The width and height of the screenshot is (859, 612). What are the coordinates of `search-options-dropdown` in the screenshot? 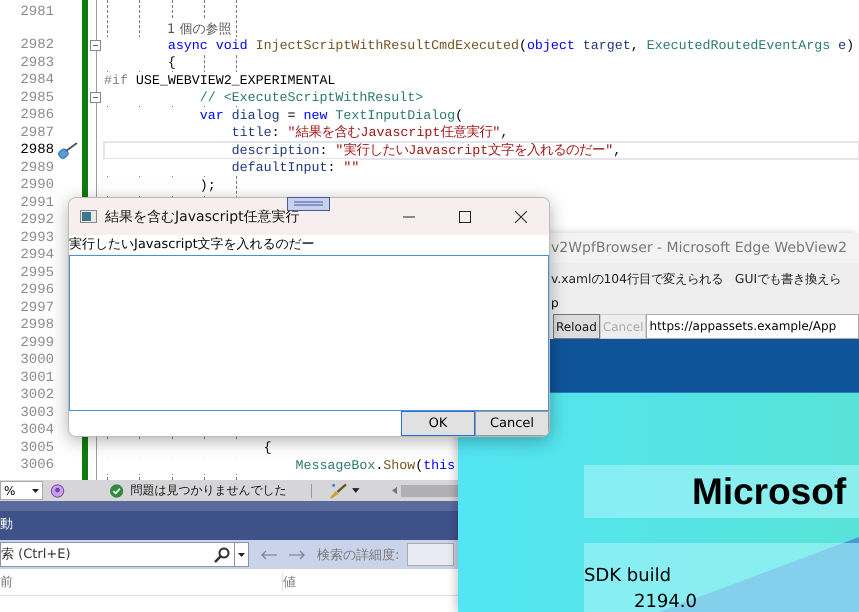 It's located at (242, 554).